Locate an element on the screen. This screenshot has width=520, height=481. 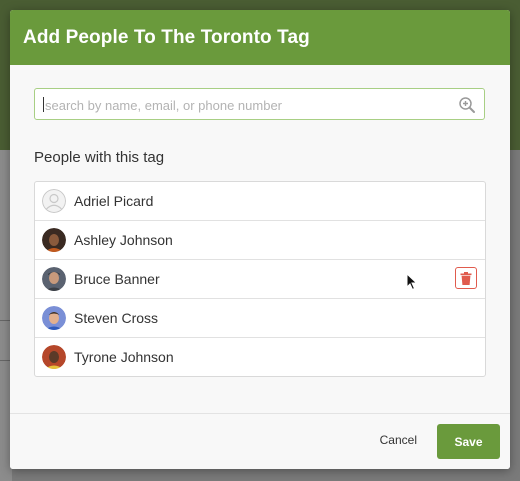
trash-icon is located at coordinates (466, 278).